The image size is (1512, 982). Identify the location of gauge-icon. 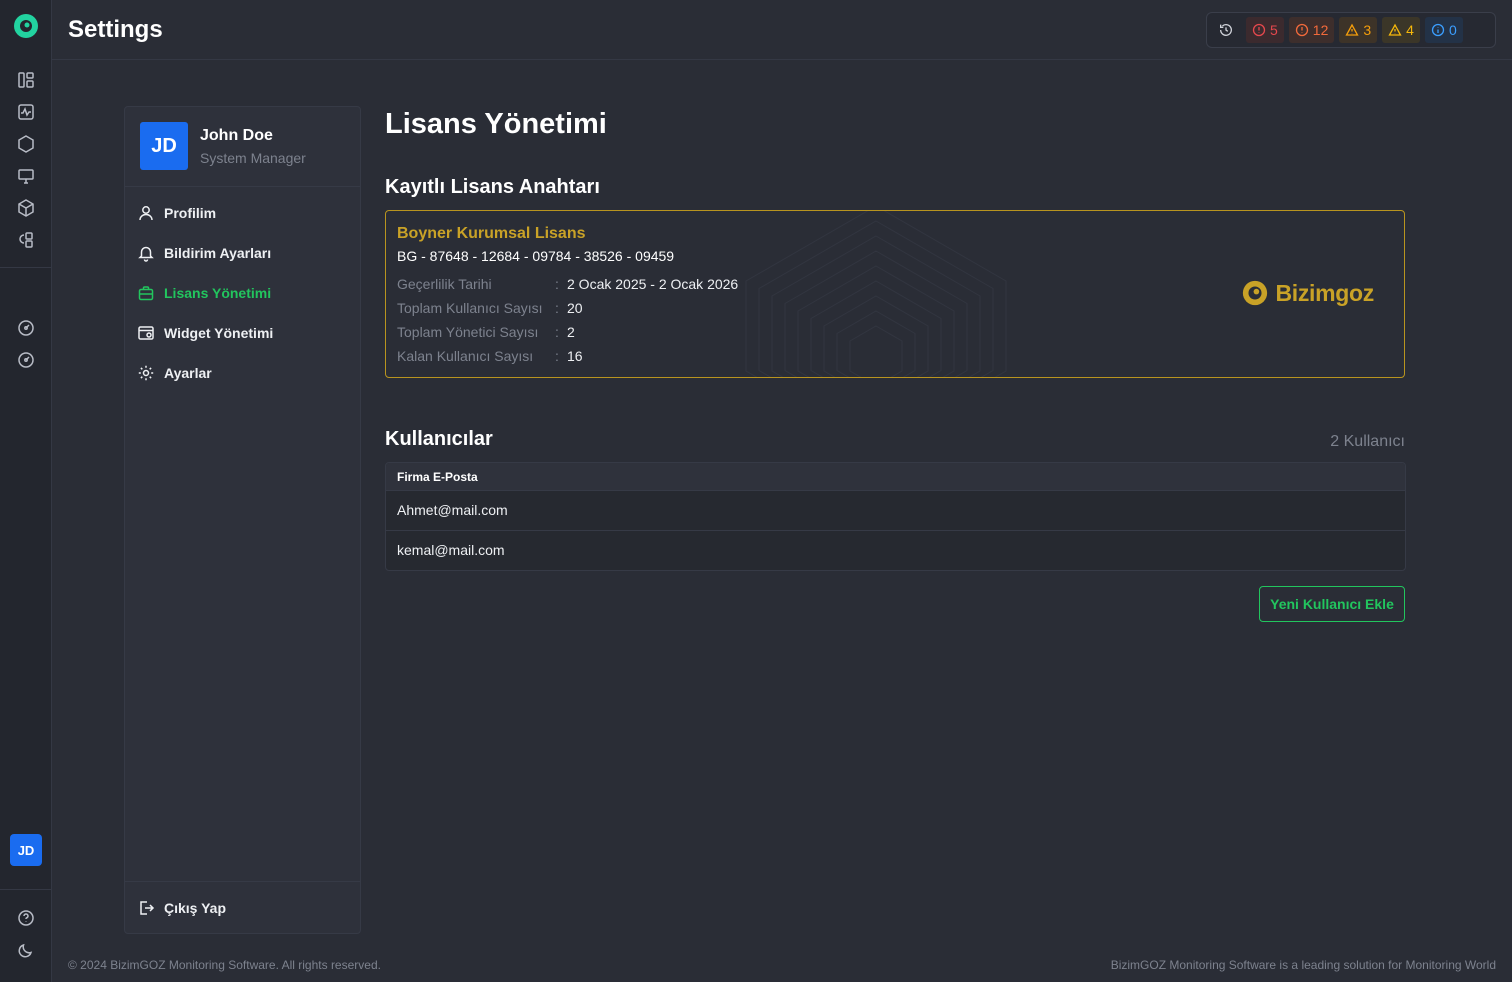
(26, 328).